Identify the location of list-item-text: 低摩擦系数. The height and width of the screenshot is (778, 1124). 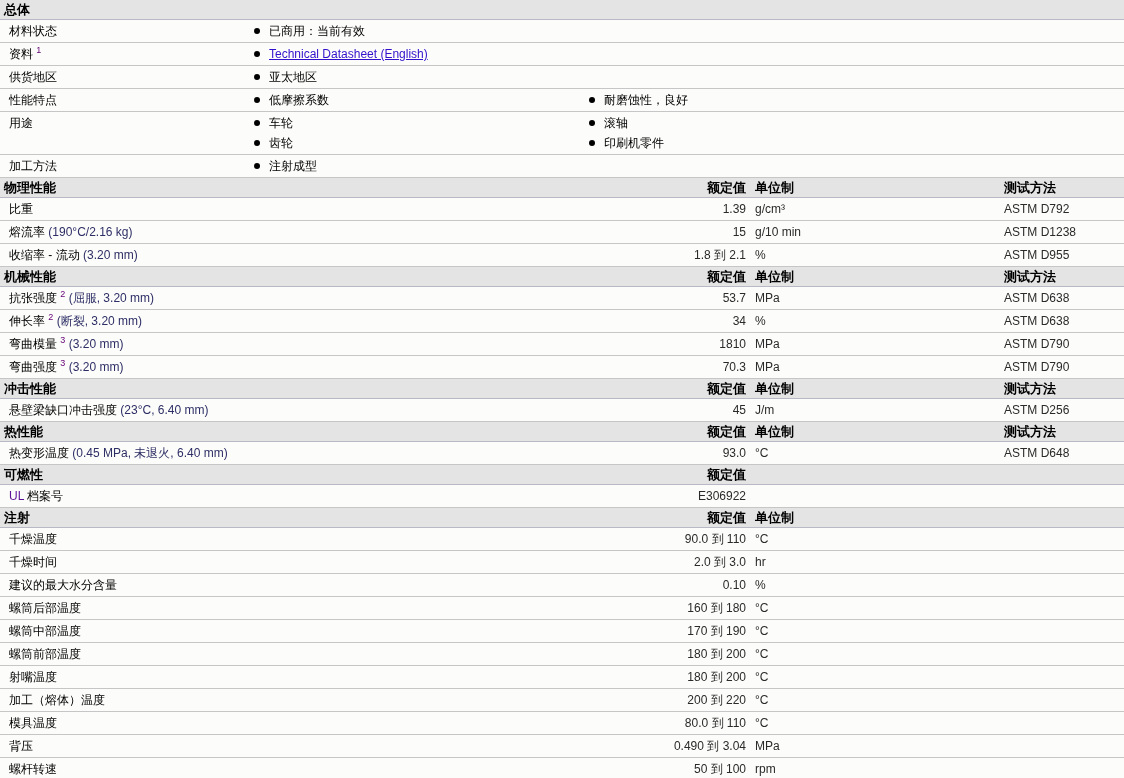
(299, 100).